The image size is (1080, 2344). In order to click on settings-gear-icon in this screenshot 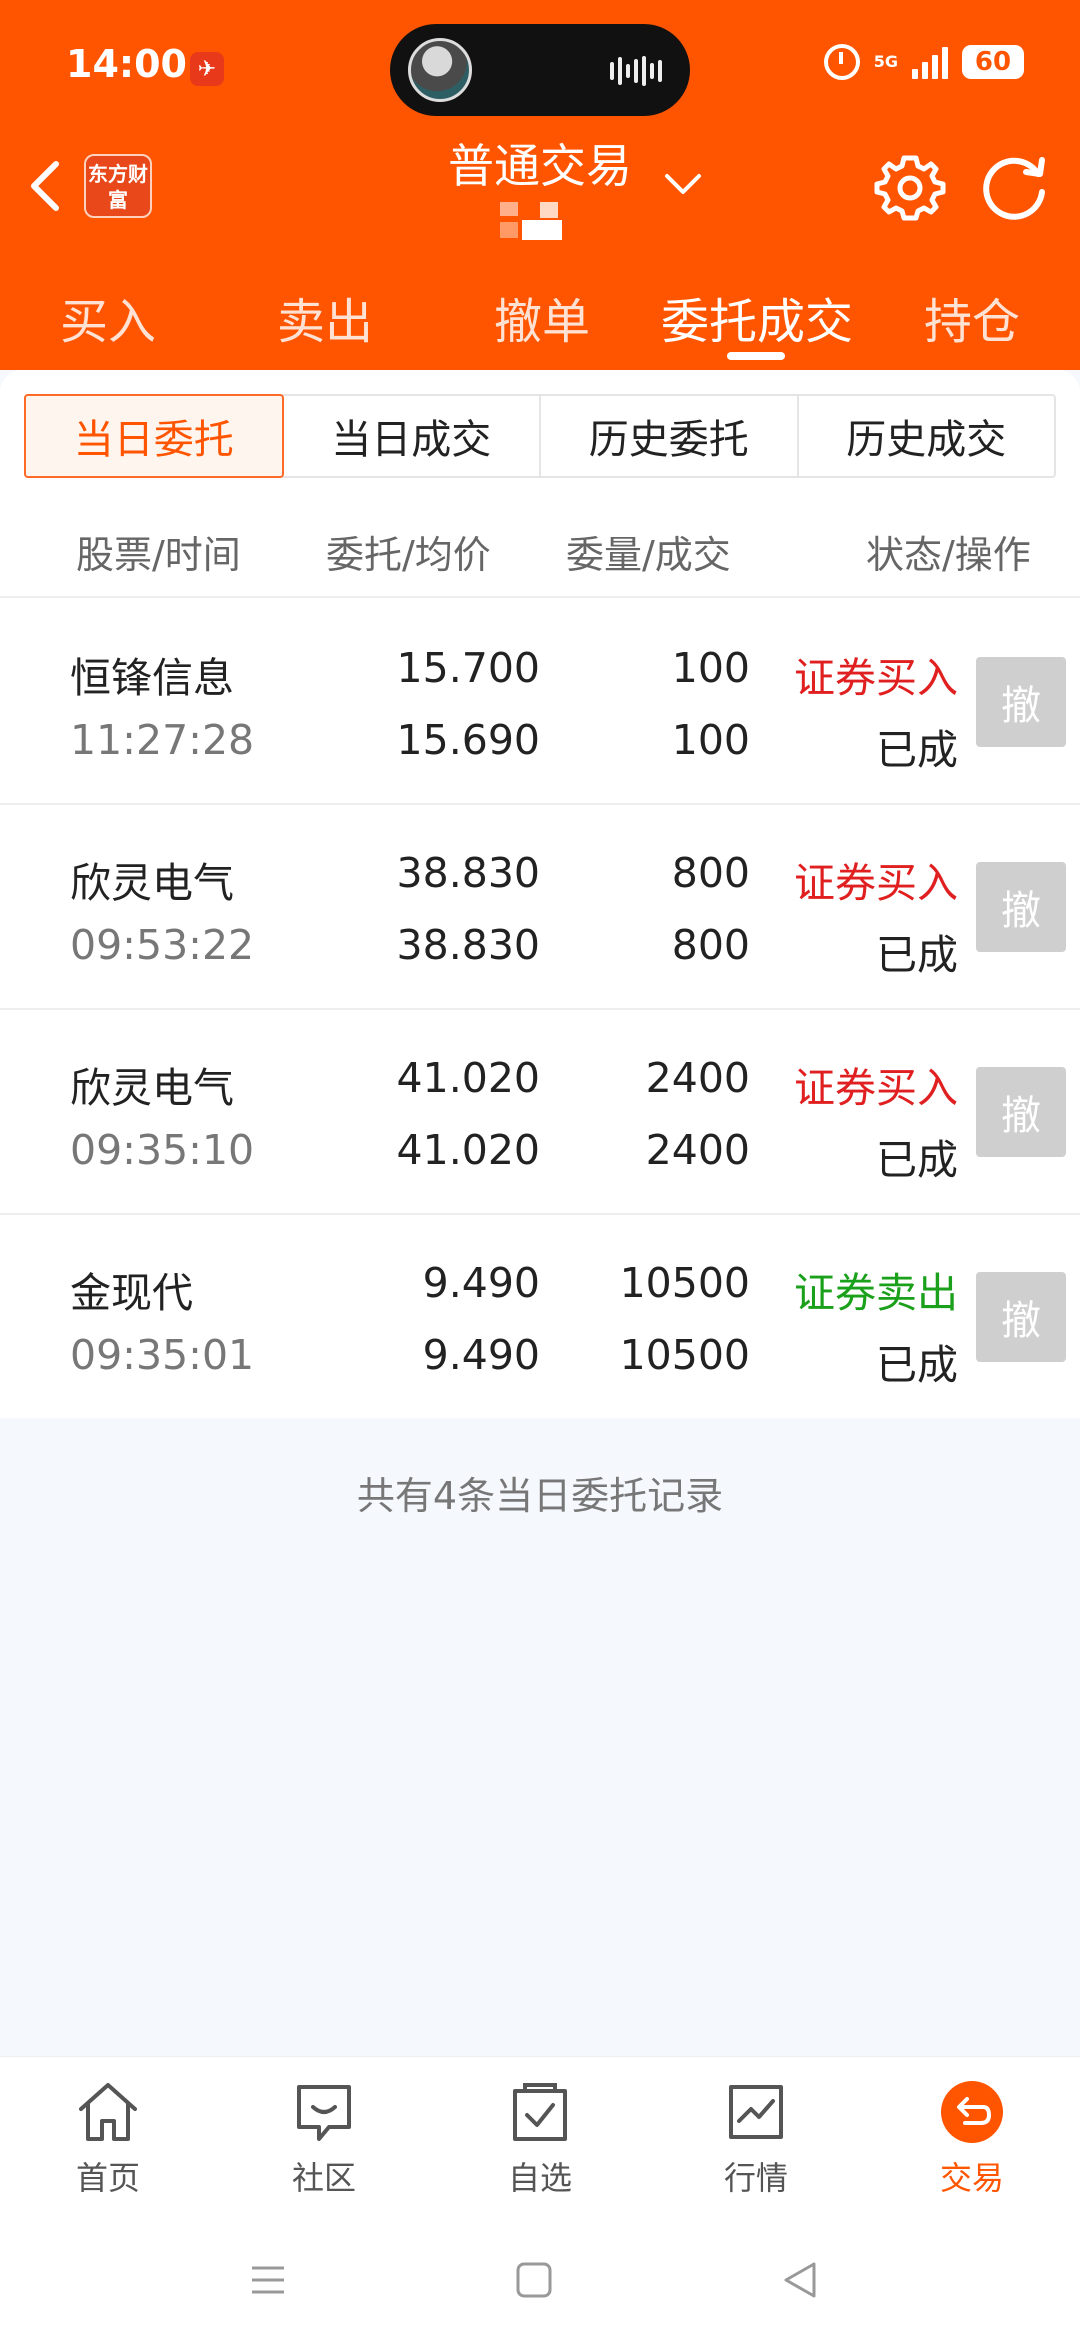, I will do `click(910, 188)`.